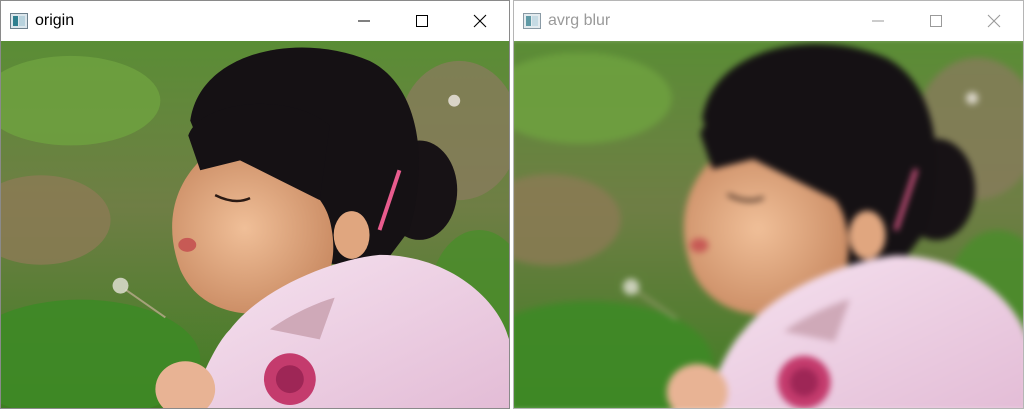 This screenshot has height=409, width=1025. What do you see at coordinates (579, 20) in the screenshot?
I see `window-title: avrg blur` at bounding box center [579, 20].